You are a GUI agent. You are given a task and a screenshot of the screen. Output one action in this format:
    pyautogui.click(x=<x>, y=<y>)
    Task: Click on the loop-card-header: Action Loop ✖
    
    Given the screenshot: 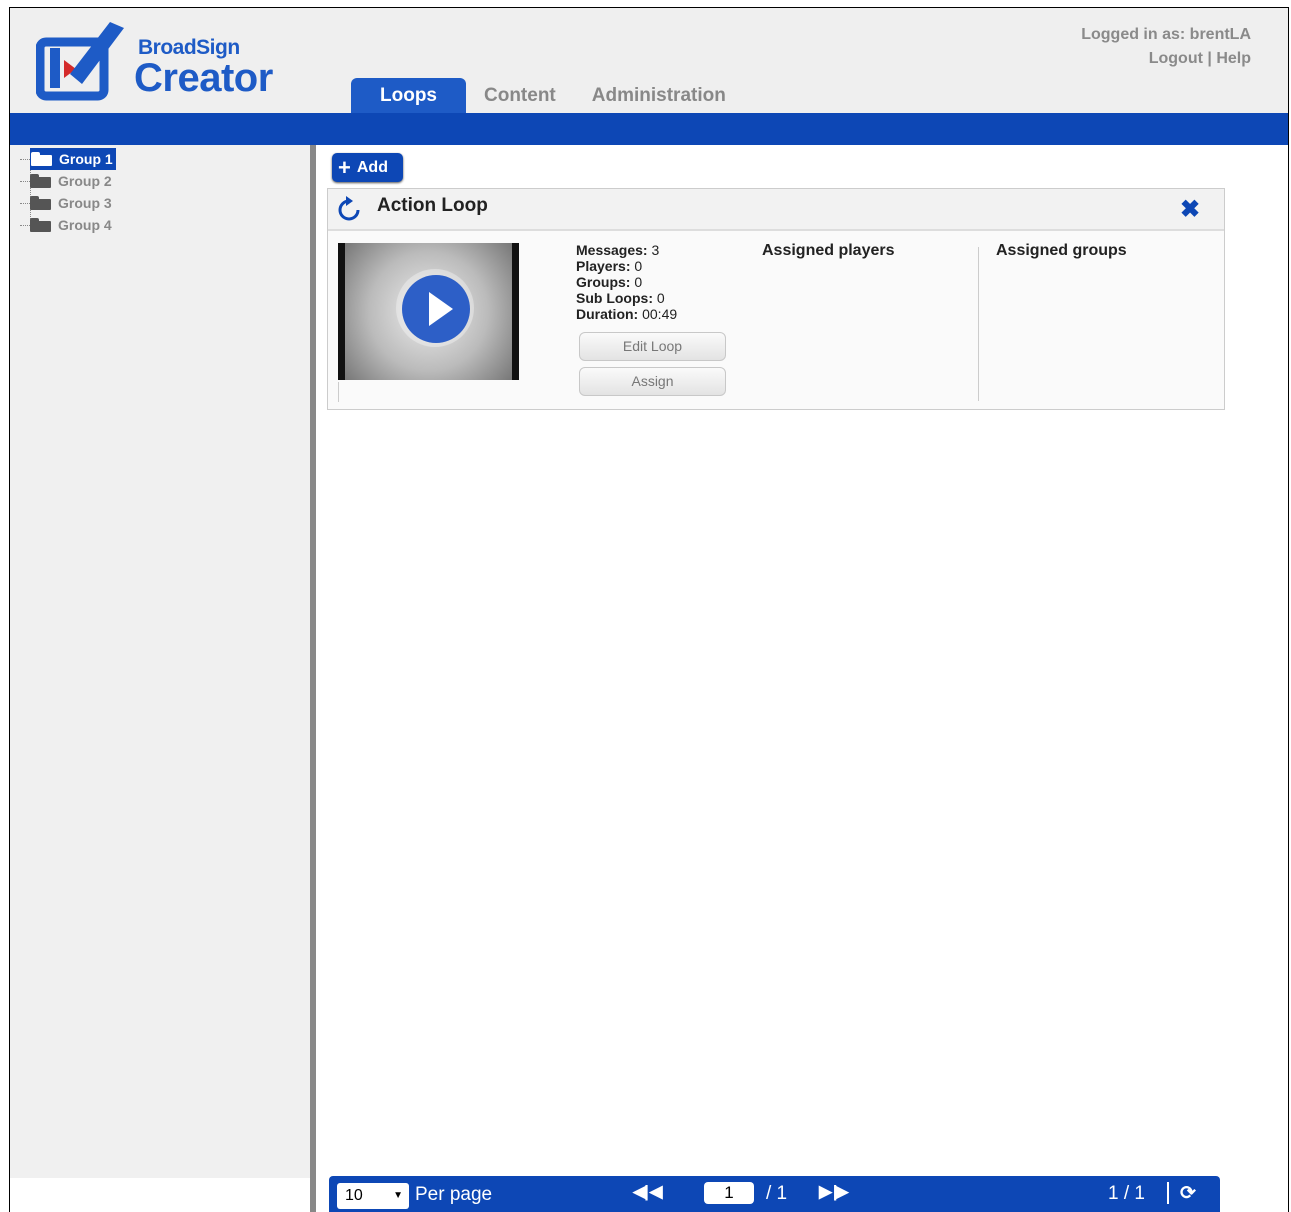 What is the action you would take?
    pyautogui.click(x=776, y=210)
    